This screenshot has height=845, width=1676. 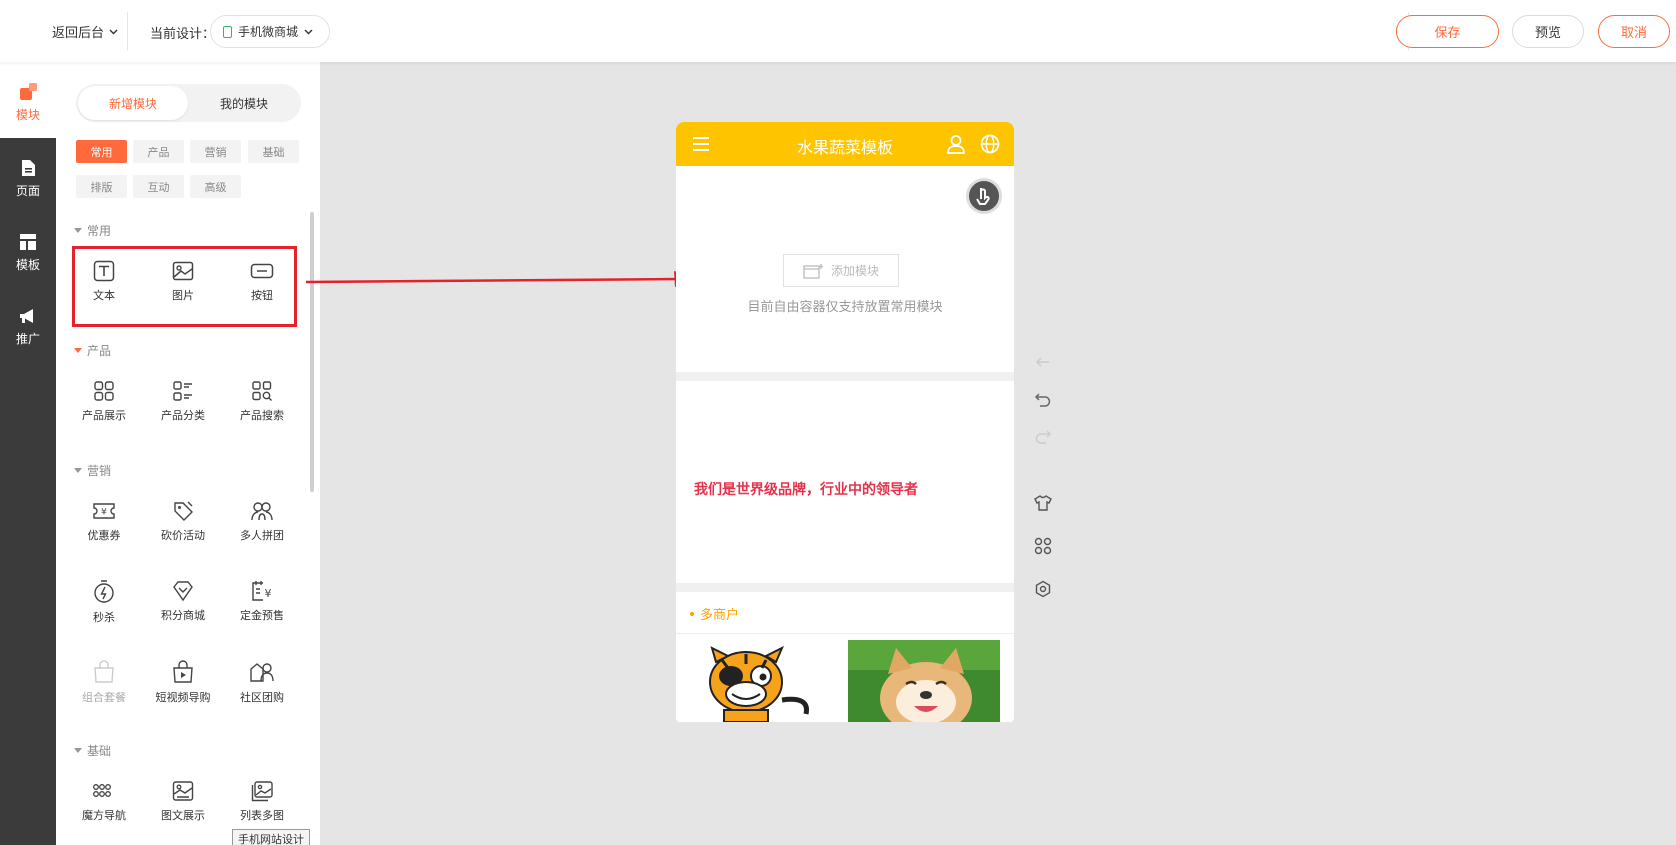 What do you see at coordinates (227, 31) in the screenshot?
I see `phone-icon` at bounding box center [227, 31].